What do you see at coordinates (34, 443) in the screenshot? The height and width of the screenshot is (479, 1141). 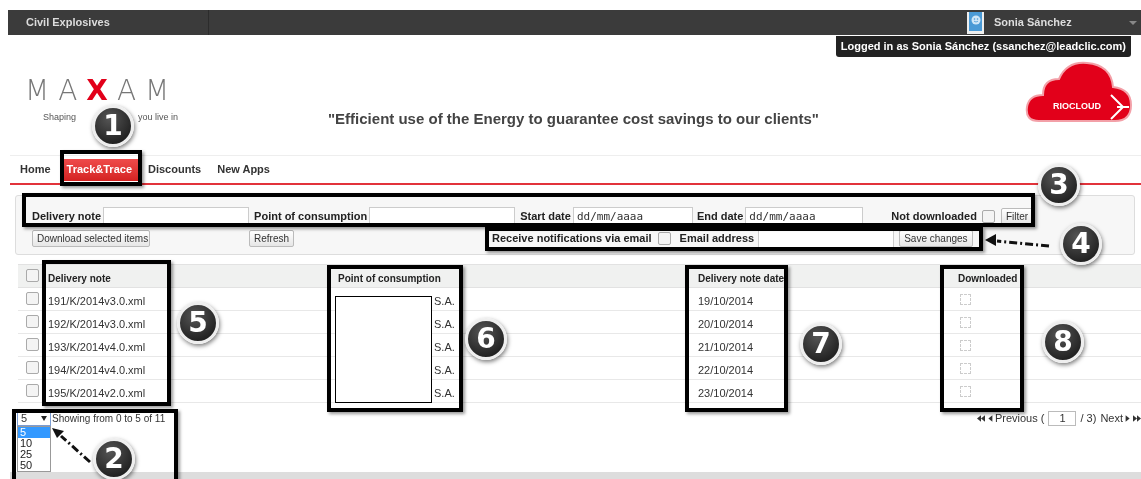 I see `page-size-option: 10` at bounding box center [34, 443].